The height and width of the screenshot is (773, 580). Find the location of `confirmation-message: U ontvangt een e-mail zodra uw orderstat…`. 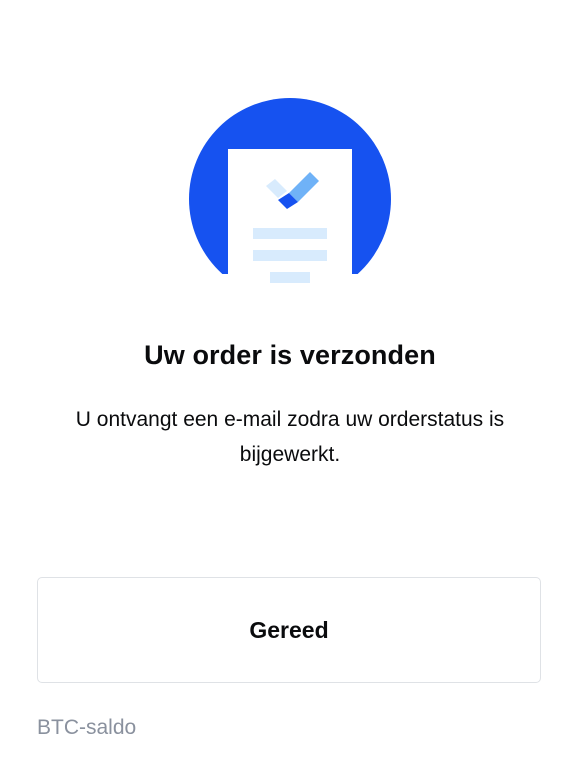

confirmation-message: U ontvangt een e-mail zodra uw orderstat… is located at coordinates (290, 437).